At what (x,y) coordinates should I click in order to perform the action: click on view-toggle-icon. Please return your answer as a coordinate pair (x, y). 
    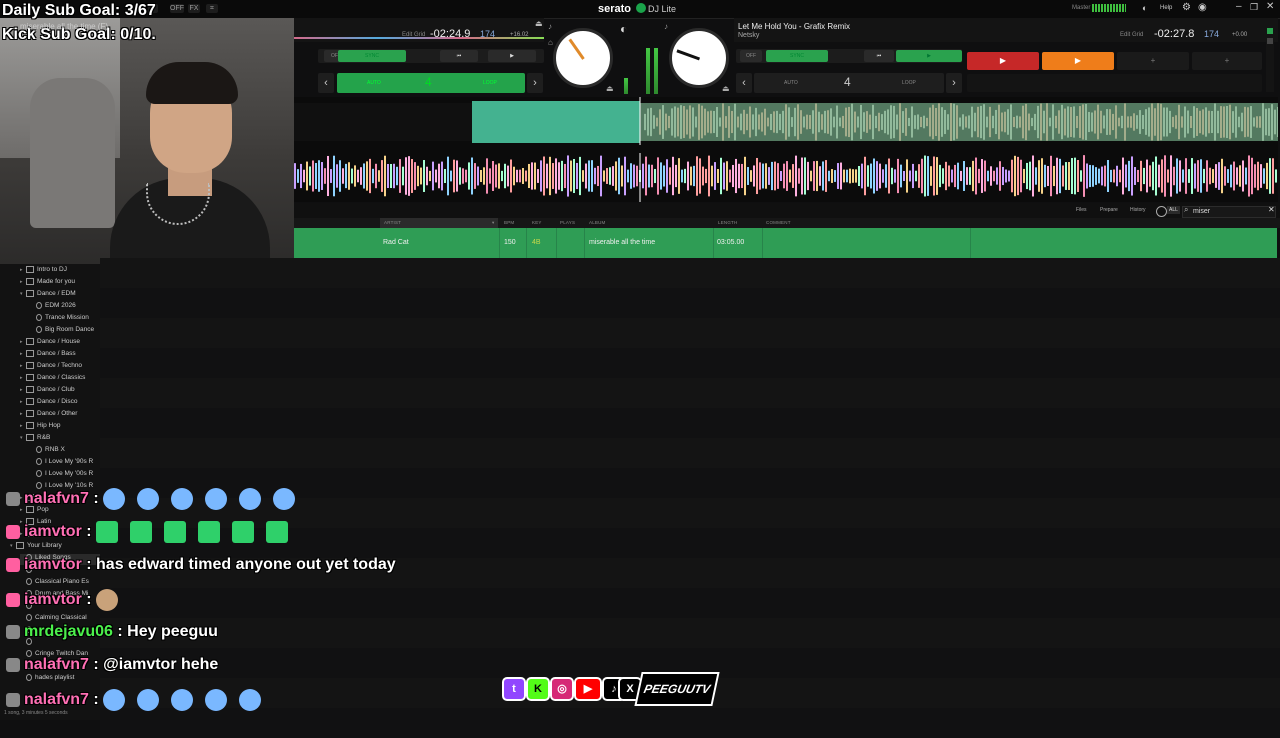
    Looking at the image, I should click on (1161, 211).